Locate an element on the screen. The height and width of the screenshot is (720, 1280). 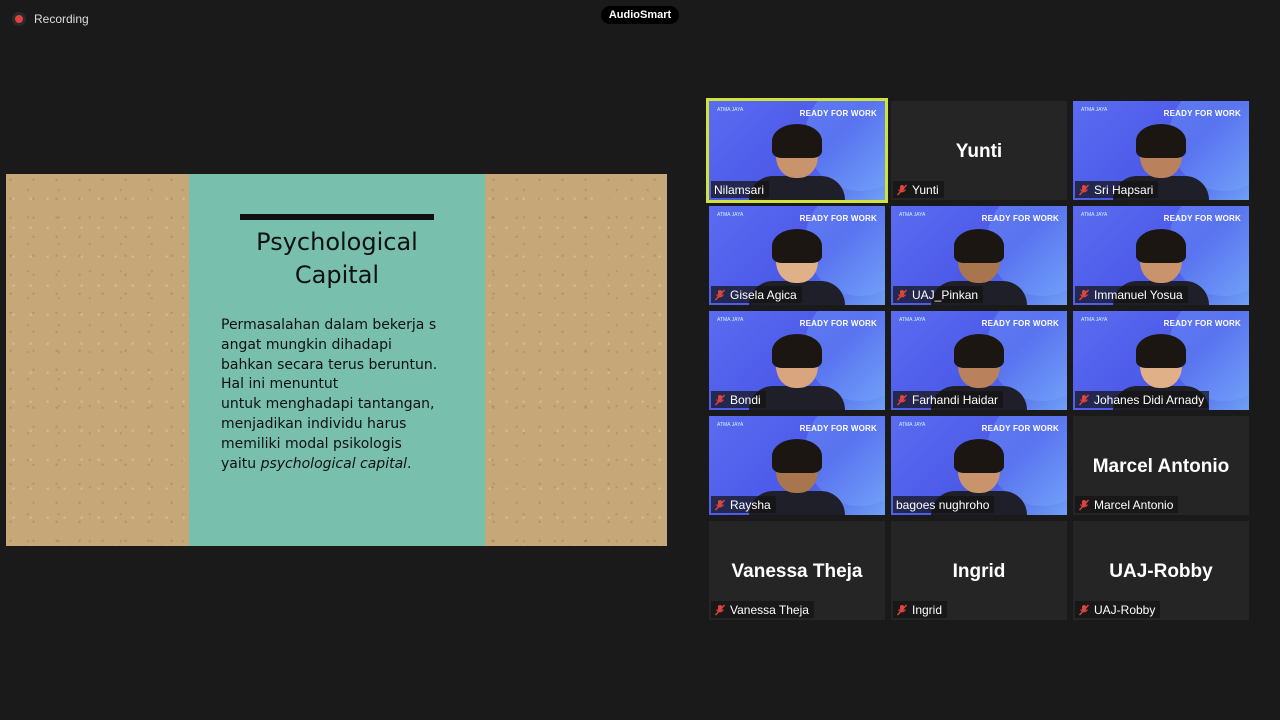
participant-name: Nilamsari is located at coordinates (739, 189).